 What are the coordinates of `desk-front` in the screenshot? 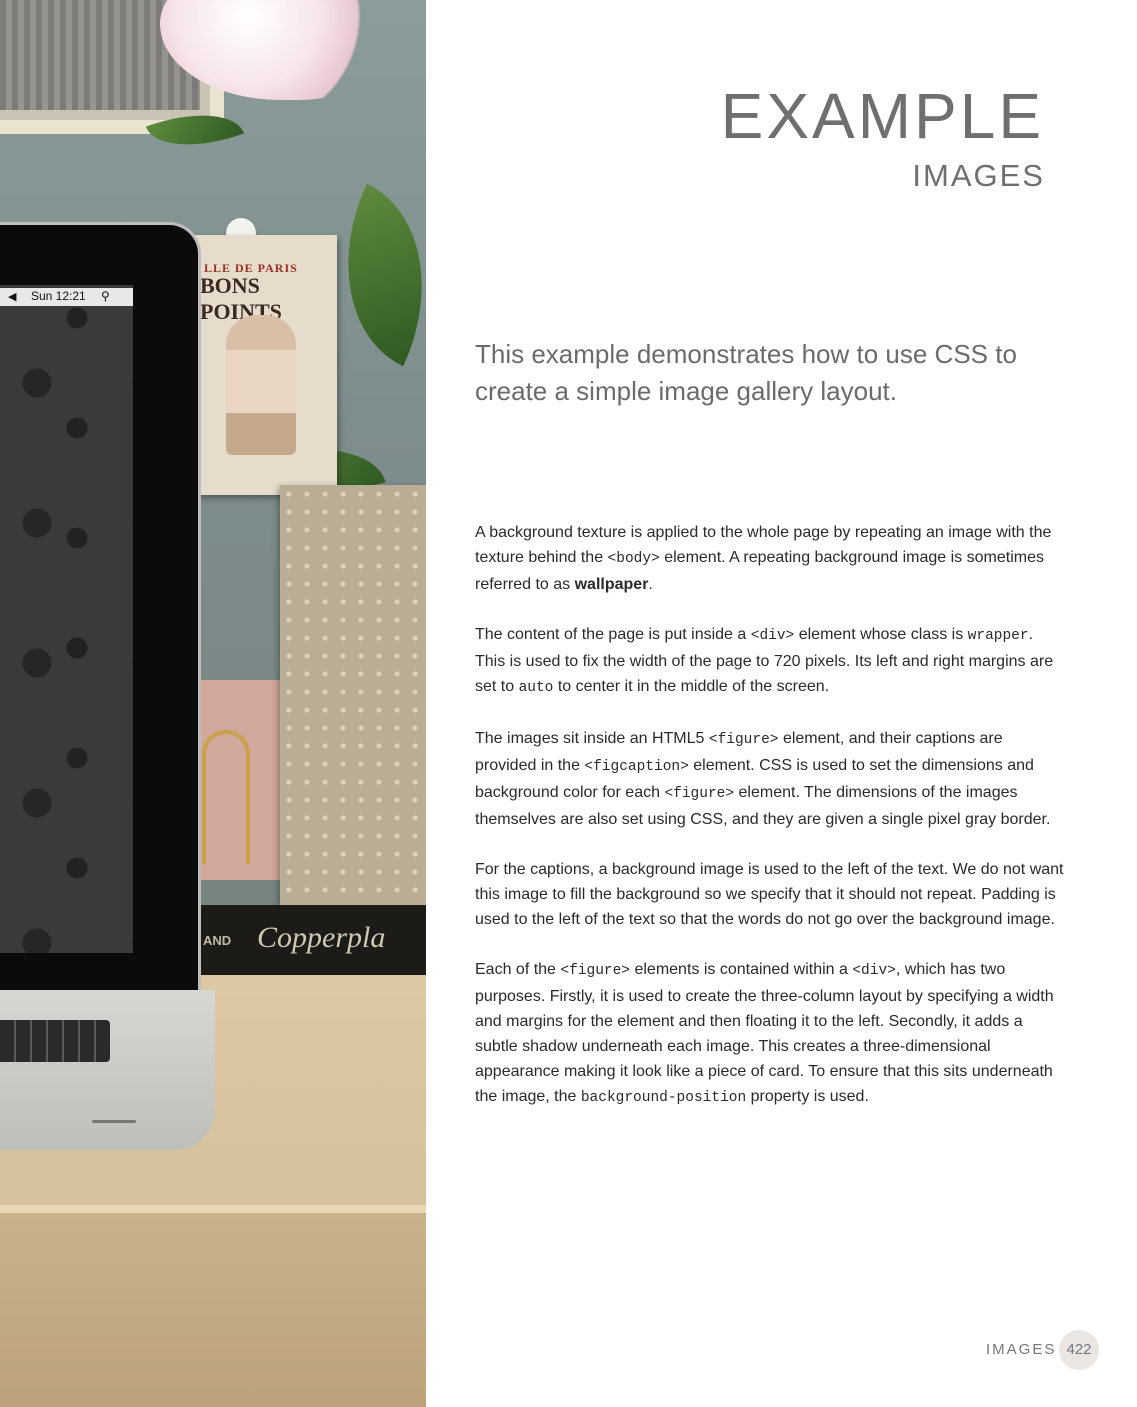 It's located at (213, 1310).